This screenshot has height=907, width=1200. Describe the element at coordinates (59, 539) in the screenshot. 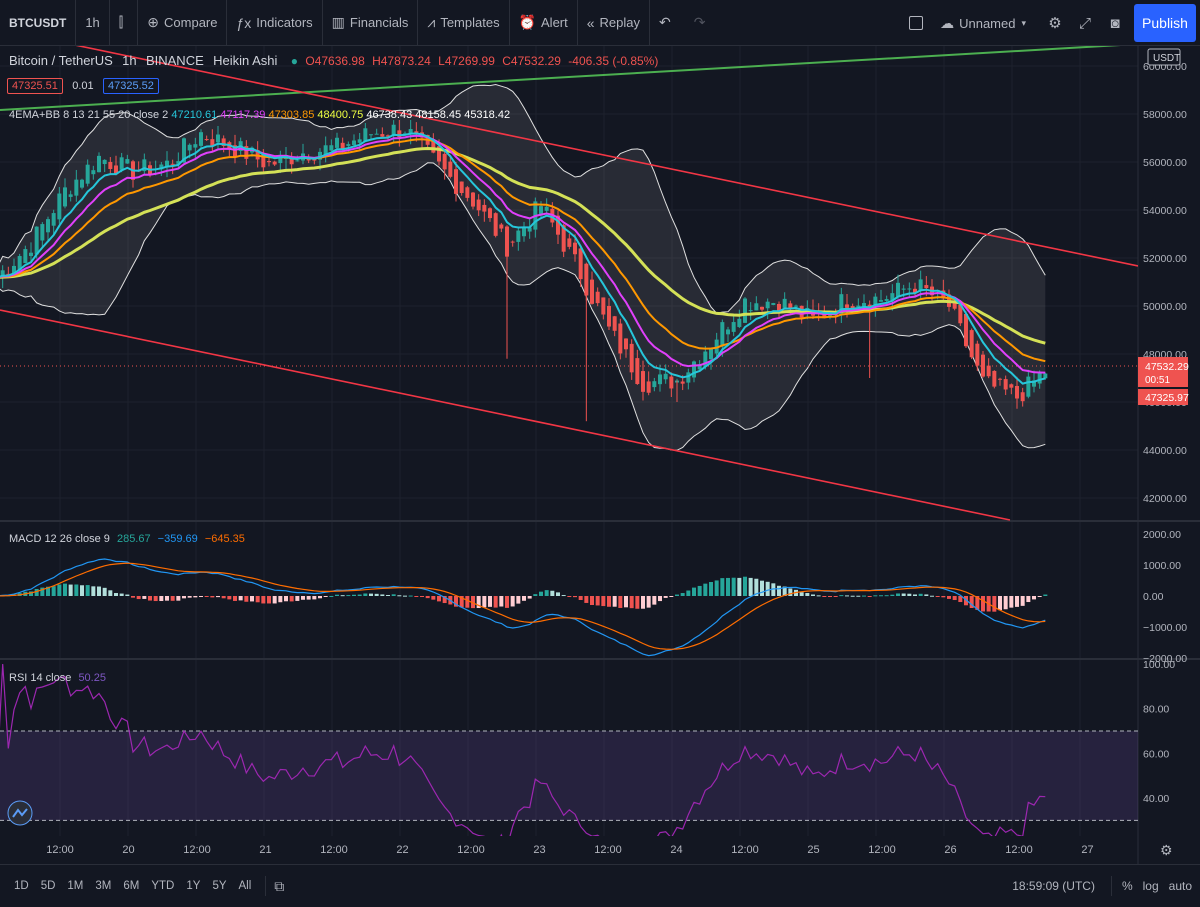

I see `macd-name: MACD 12 26 close 9` at that location.